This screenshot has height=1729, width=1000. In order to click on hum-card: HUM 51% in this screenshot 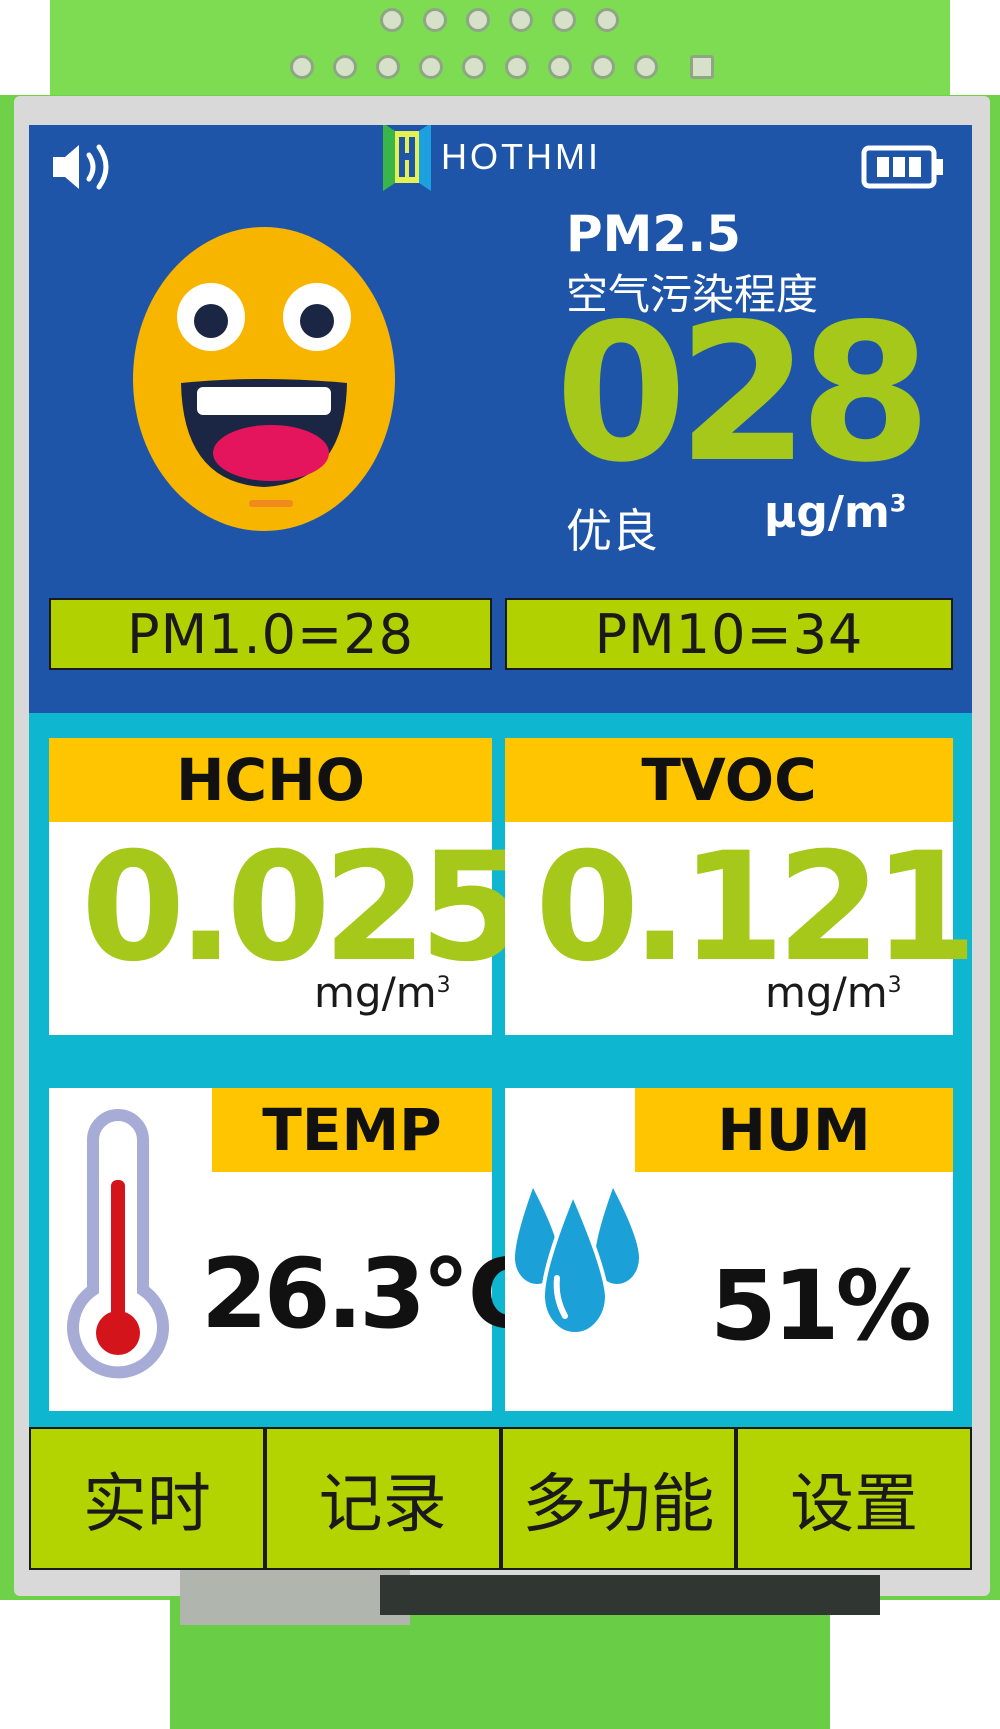, I will do `click(729, 1249)`.